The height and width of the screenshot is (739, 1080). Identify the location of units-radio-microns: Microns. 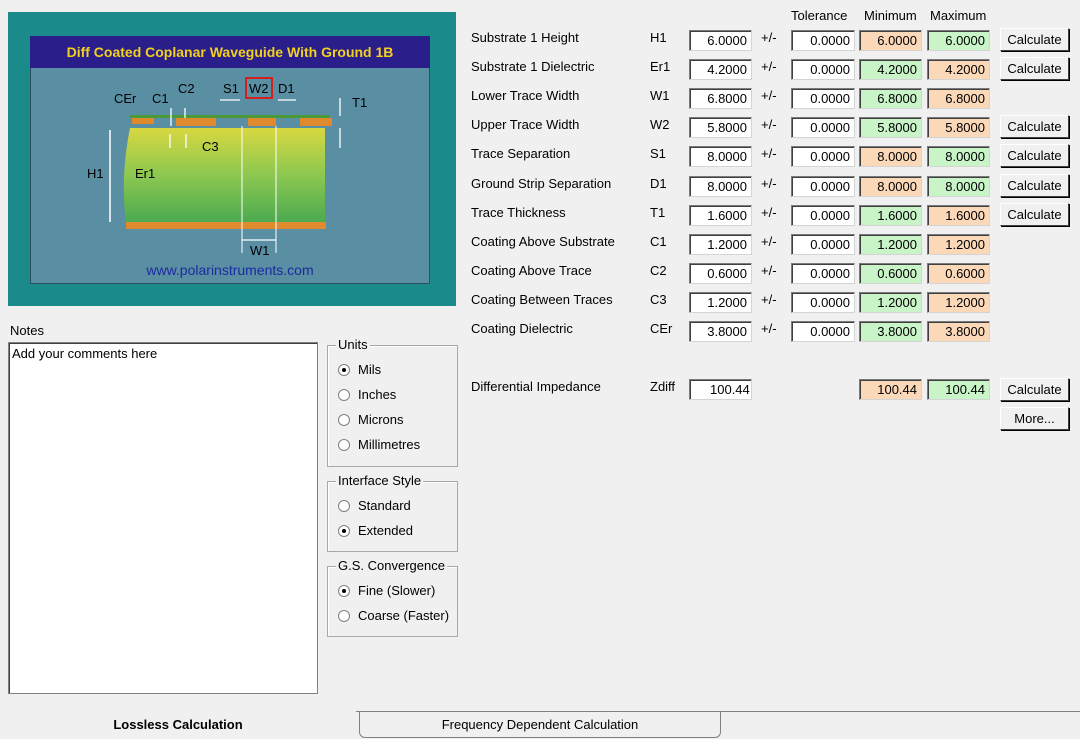
(371, 420).